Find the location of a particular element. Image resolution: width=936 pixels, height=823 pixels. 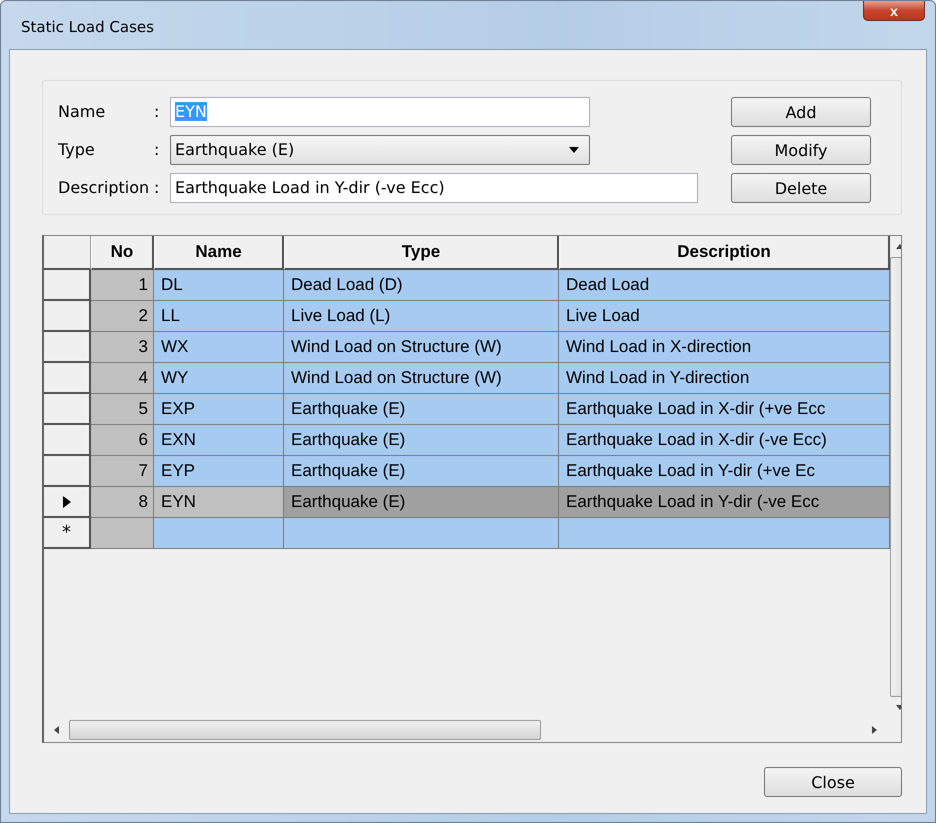

column-header: No is located at coordinates (122, 253).